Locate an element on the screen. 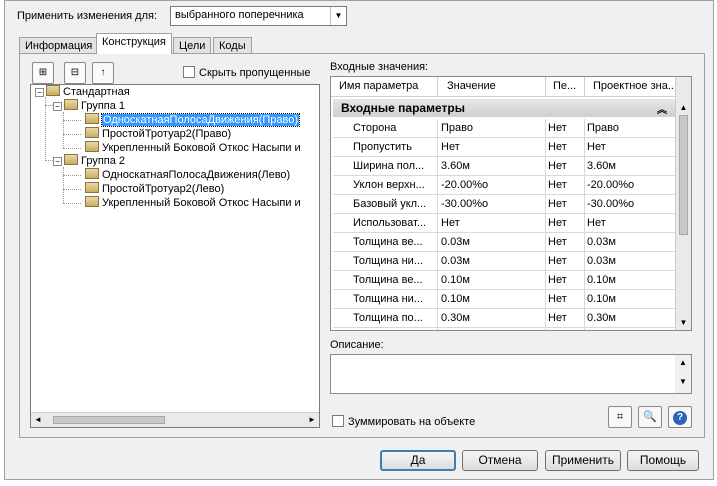  tree-node-lane-right: ОдноскатнаяПолосаДвижения(Право) is located at coordinates (192, 120).